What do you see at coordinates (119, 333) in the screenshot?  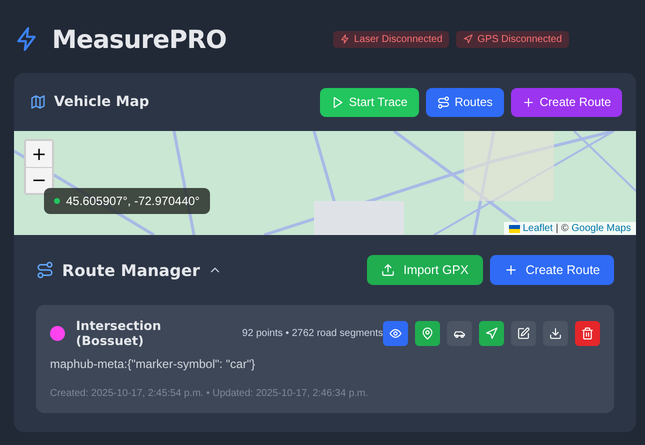 I see `route-name: Intersection (Bossuet)` at bounding box center [119, 333].